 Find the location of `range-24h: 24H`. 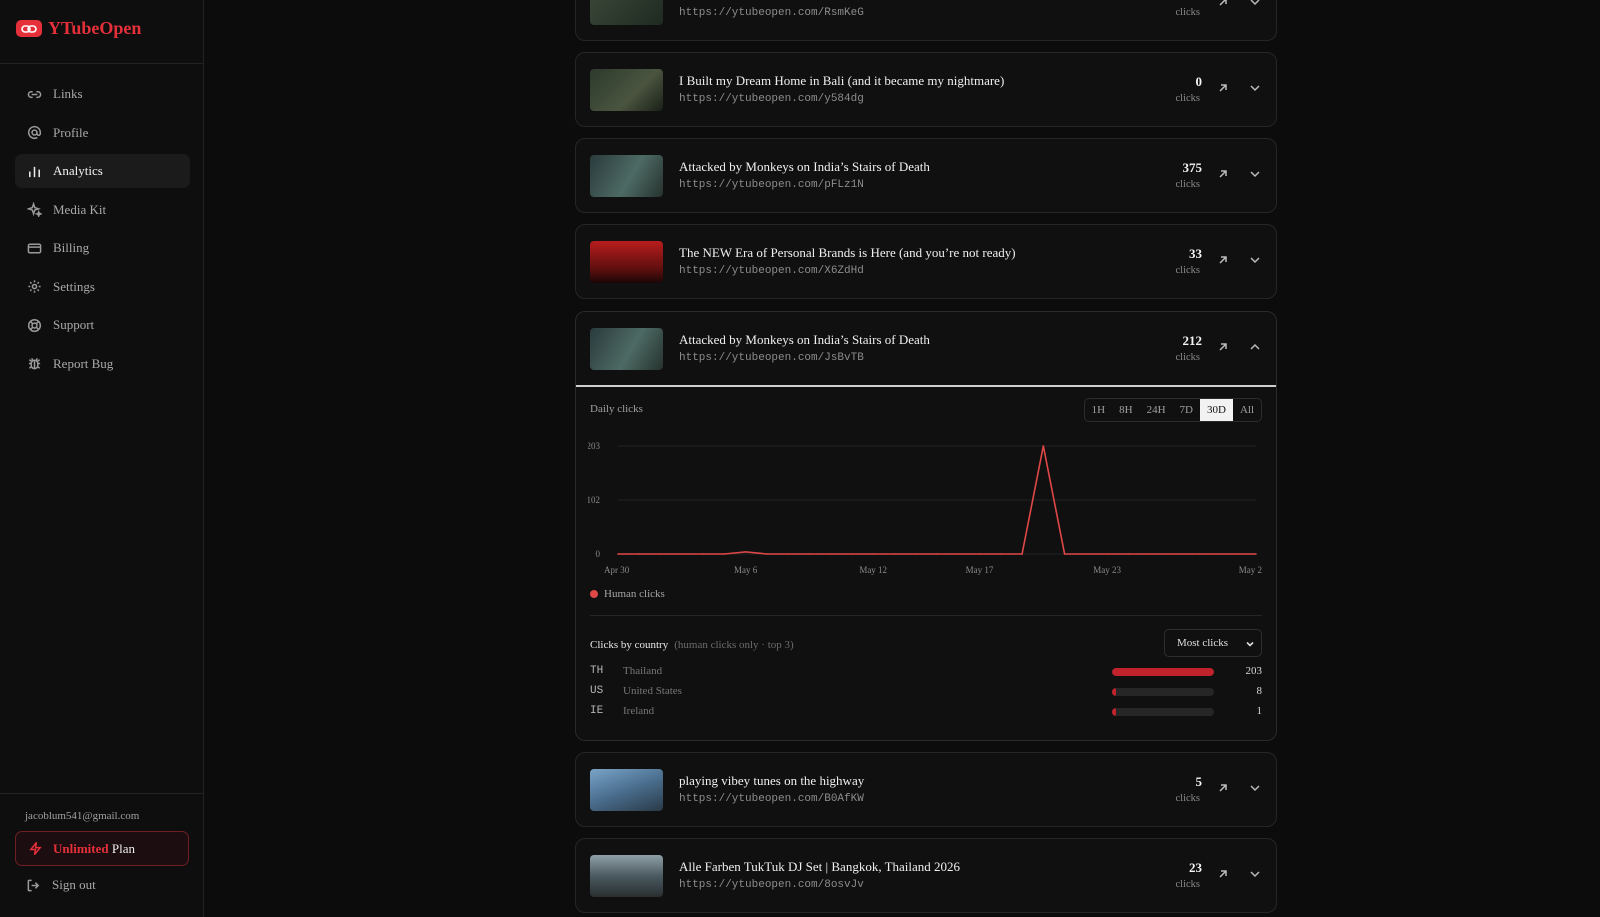

range-24h: 24H is located at coordinates (1156, 410).